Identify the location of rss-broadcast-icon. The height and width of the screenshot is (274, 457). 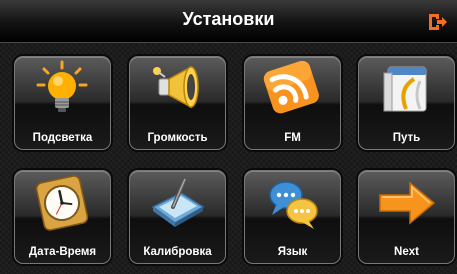
(292, 89).